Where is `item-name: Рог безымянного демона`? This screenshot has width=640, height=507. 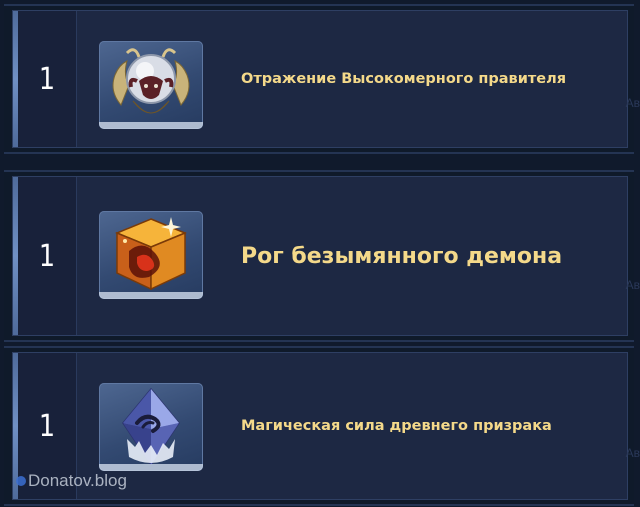
item-name: Рог безымянного демона is located at coordinates (402, 256).